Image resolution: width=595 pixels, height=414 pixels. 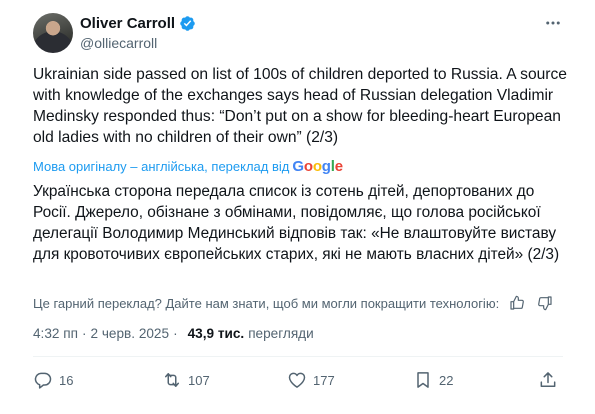 What do you see at coordinates (130, 333) in the screenshot?
I see `tweet-date: 2 черв. 2025` at bounding box center [130, 333].